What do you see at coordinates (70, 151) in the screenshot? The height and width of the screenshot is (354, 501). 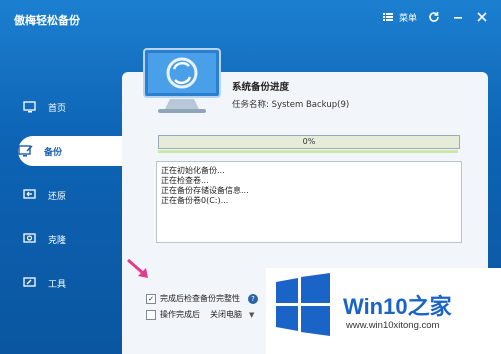 I see `sidebar-item-backup: 备份` at bounding box center [70, 151].